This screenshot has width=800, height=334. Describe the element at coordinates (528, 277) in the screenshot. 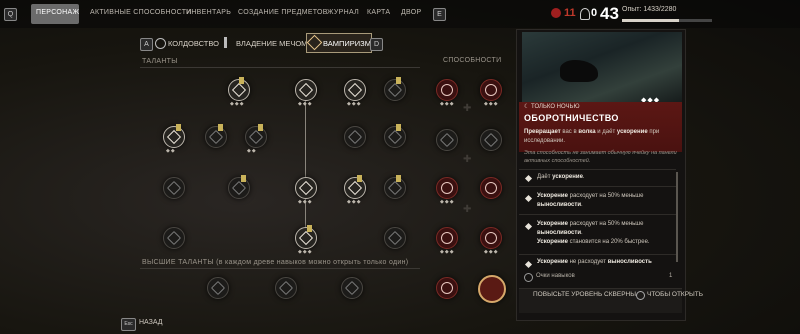

I see `skill-points-icon` at that location.